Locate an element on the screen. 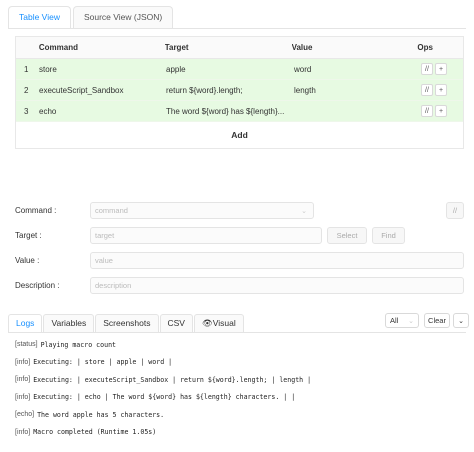 Image resolution: width=474 pixels, height=452 pixels. log-entry: [echo] The word apple has 5 characters. is located at coordinates (239, 415).